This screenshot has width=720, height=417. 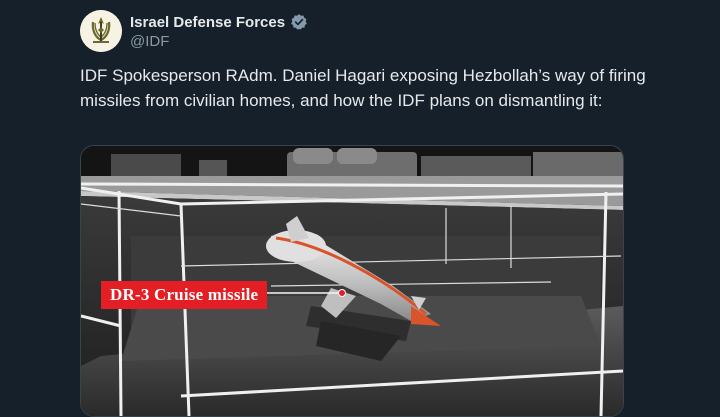 I want to click on idf-emblem-icon, so click(x=101, y=31).